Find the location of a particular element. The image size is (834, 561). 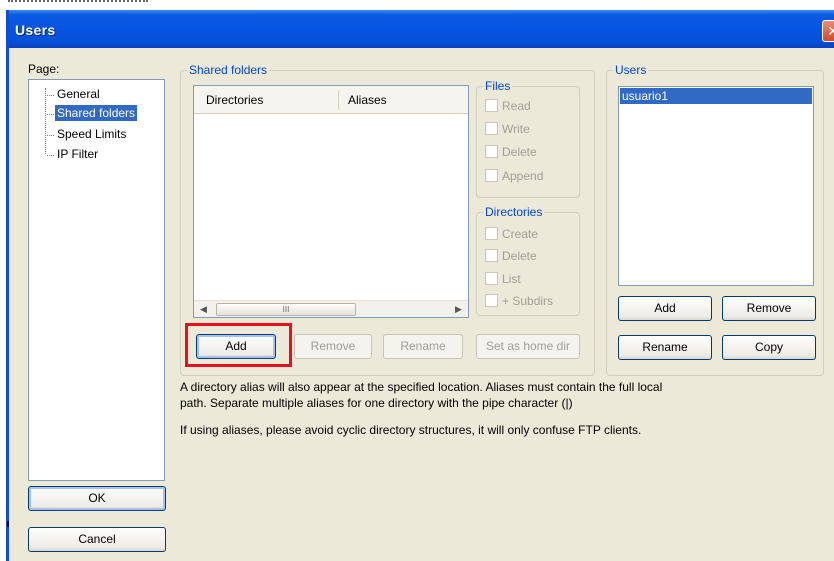

tree-item-ip-filter: IP Filter is located at coordinates (73, 155).